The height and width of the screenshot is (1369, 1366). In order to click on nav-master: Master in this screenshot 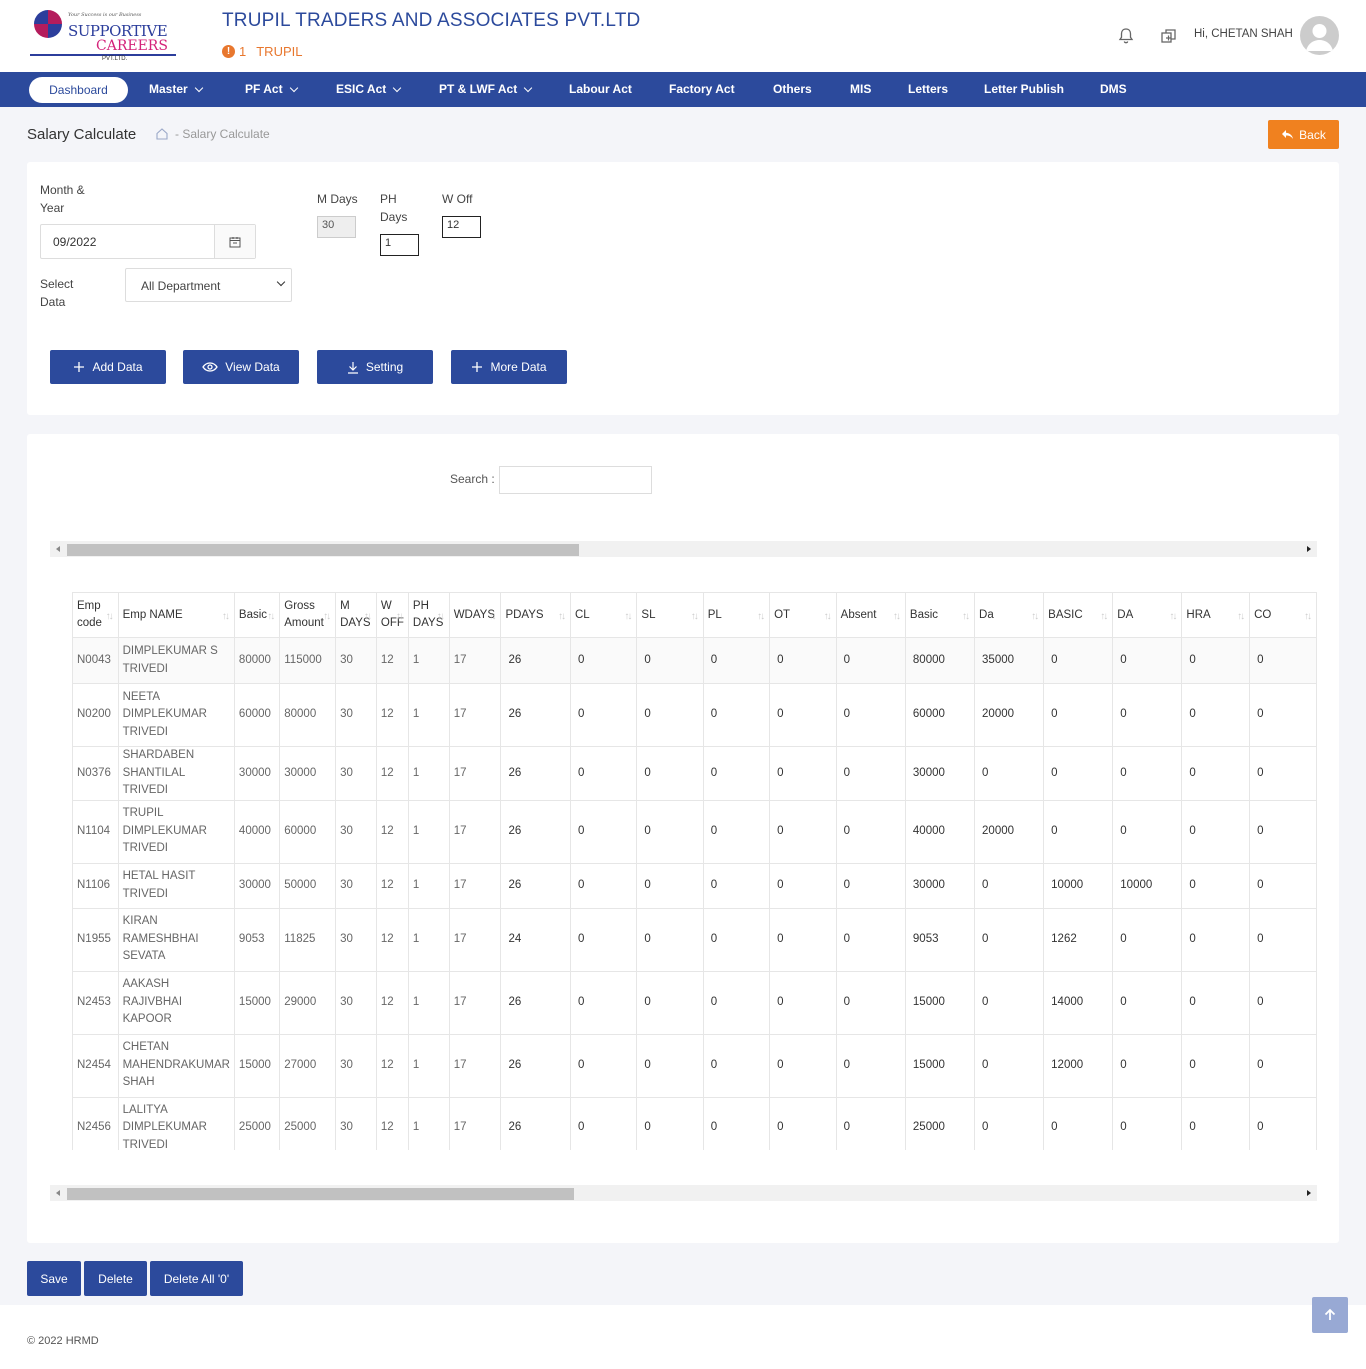, I will do `click(176, 89)`.